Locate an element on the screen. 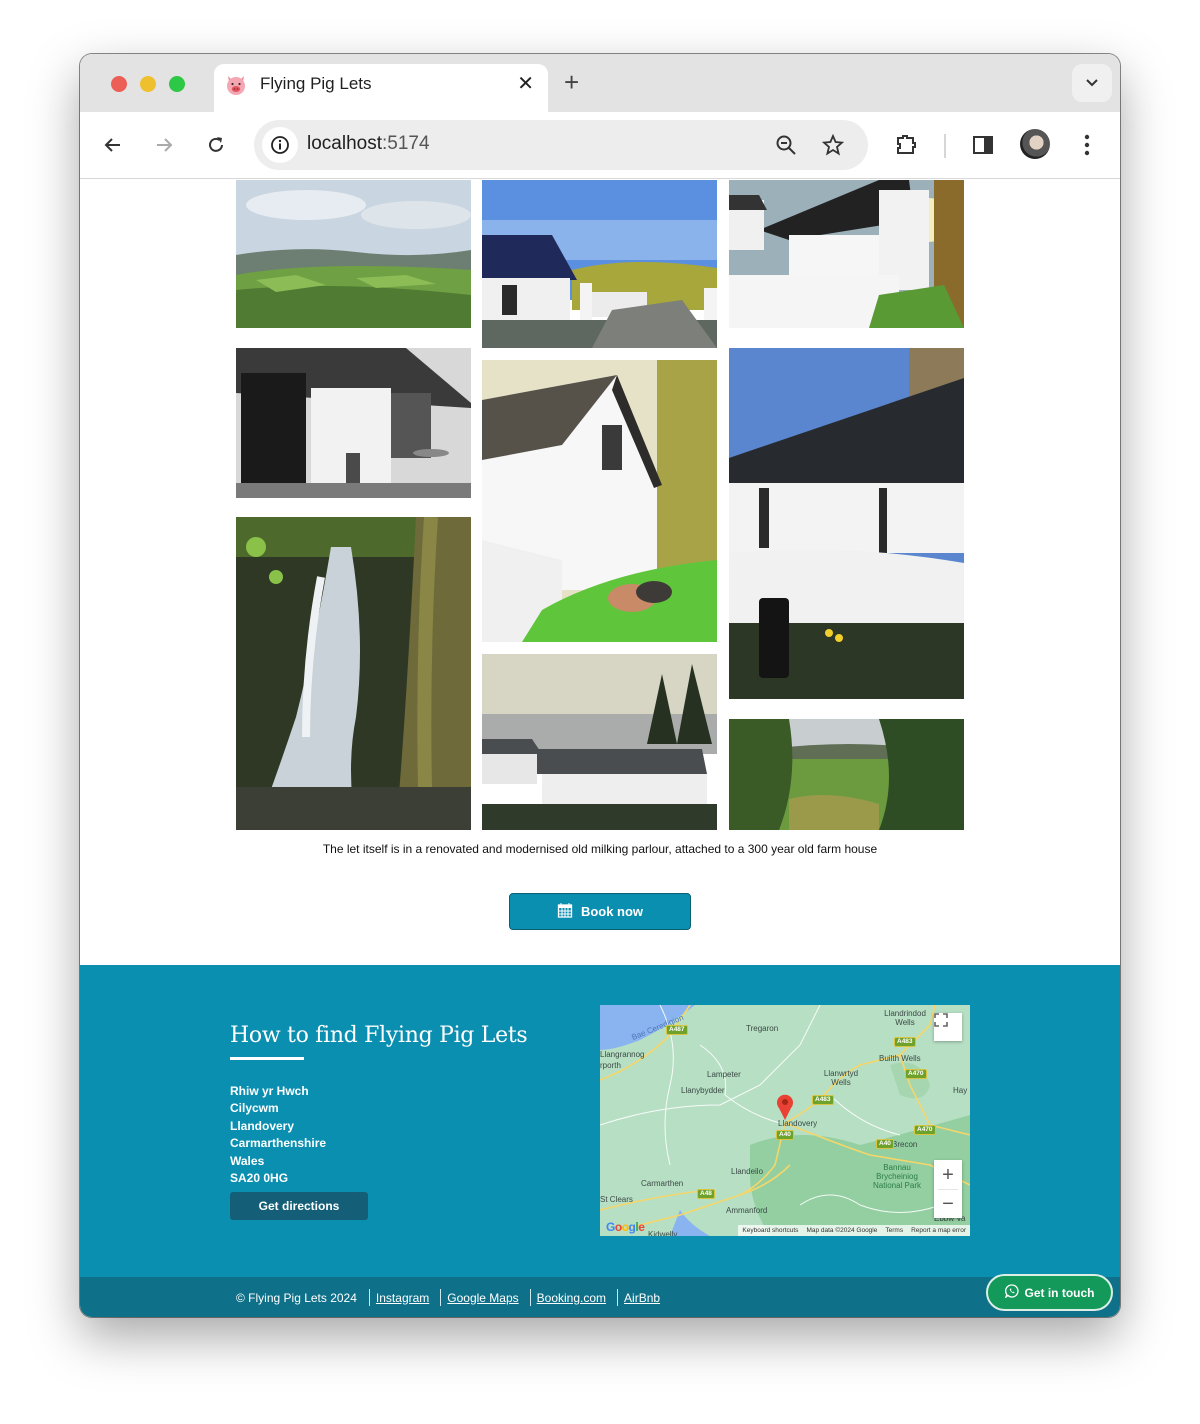 The height and width of the screenshot is (1424, 1200). minimize-window-button is located at coordinates (148, 84).